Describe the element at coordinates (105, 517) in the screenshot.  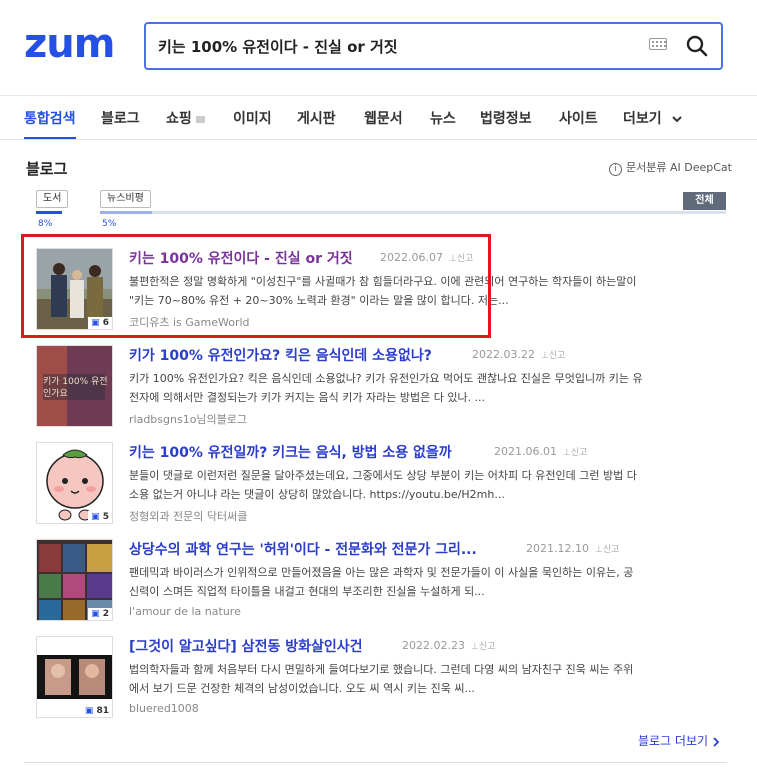
I see `image-count: 5` at that location.